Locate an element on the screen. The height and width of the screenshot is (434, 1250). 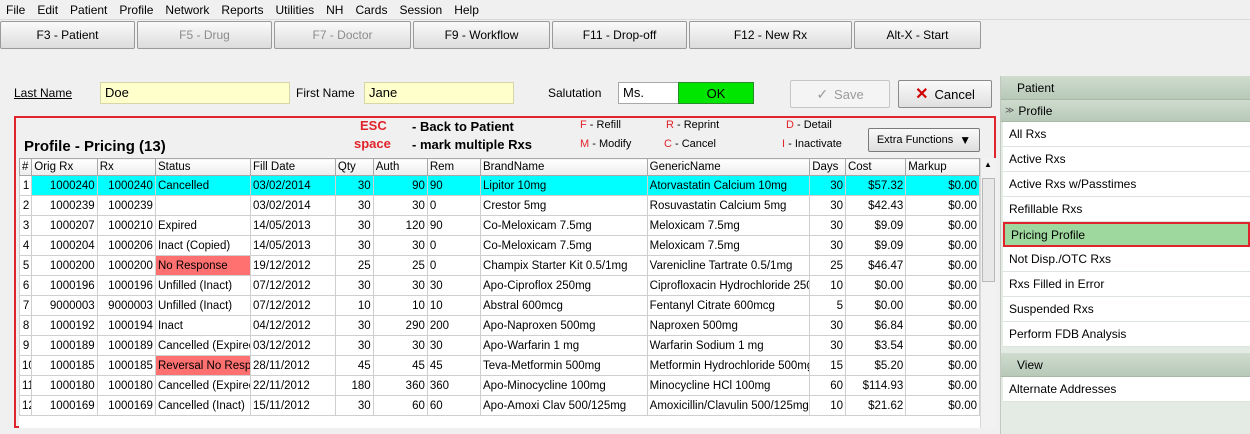
last-name-field: Doe is located at coordinates (195, 93).